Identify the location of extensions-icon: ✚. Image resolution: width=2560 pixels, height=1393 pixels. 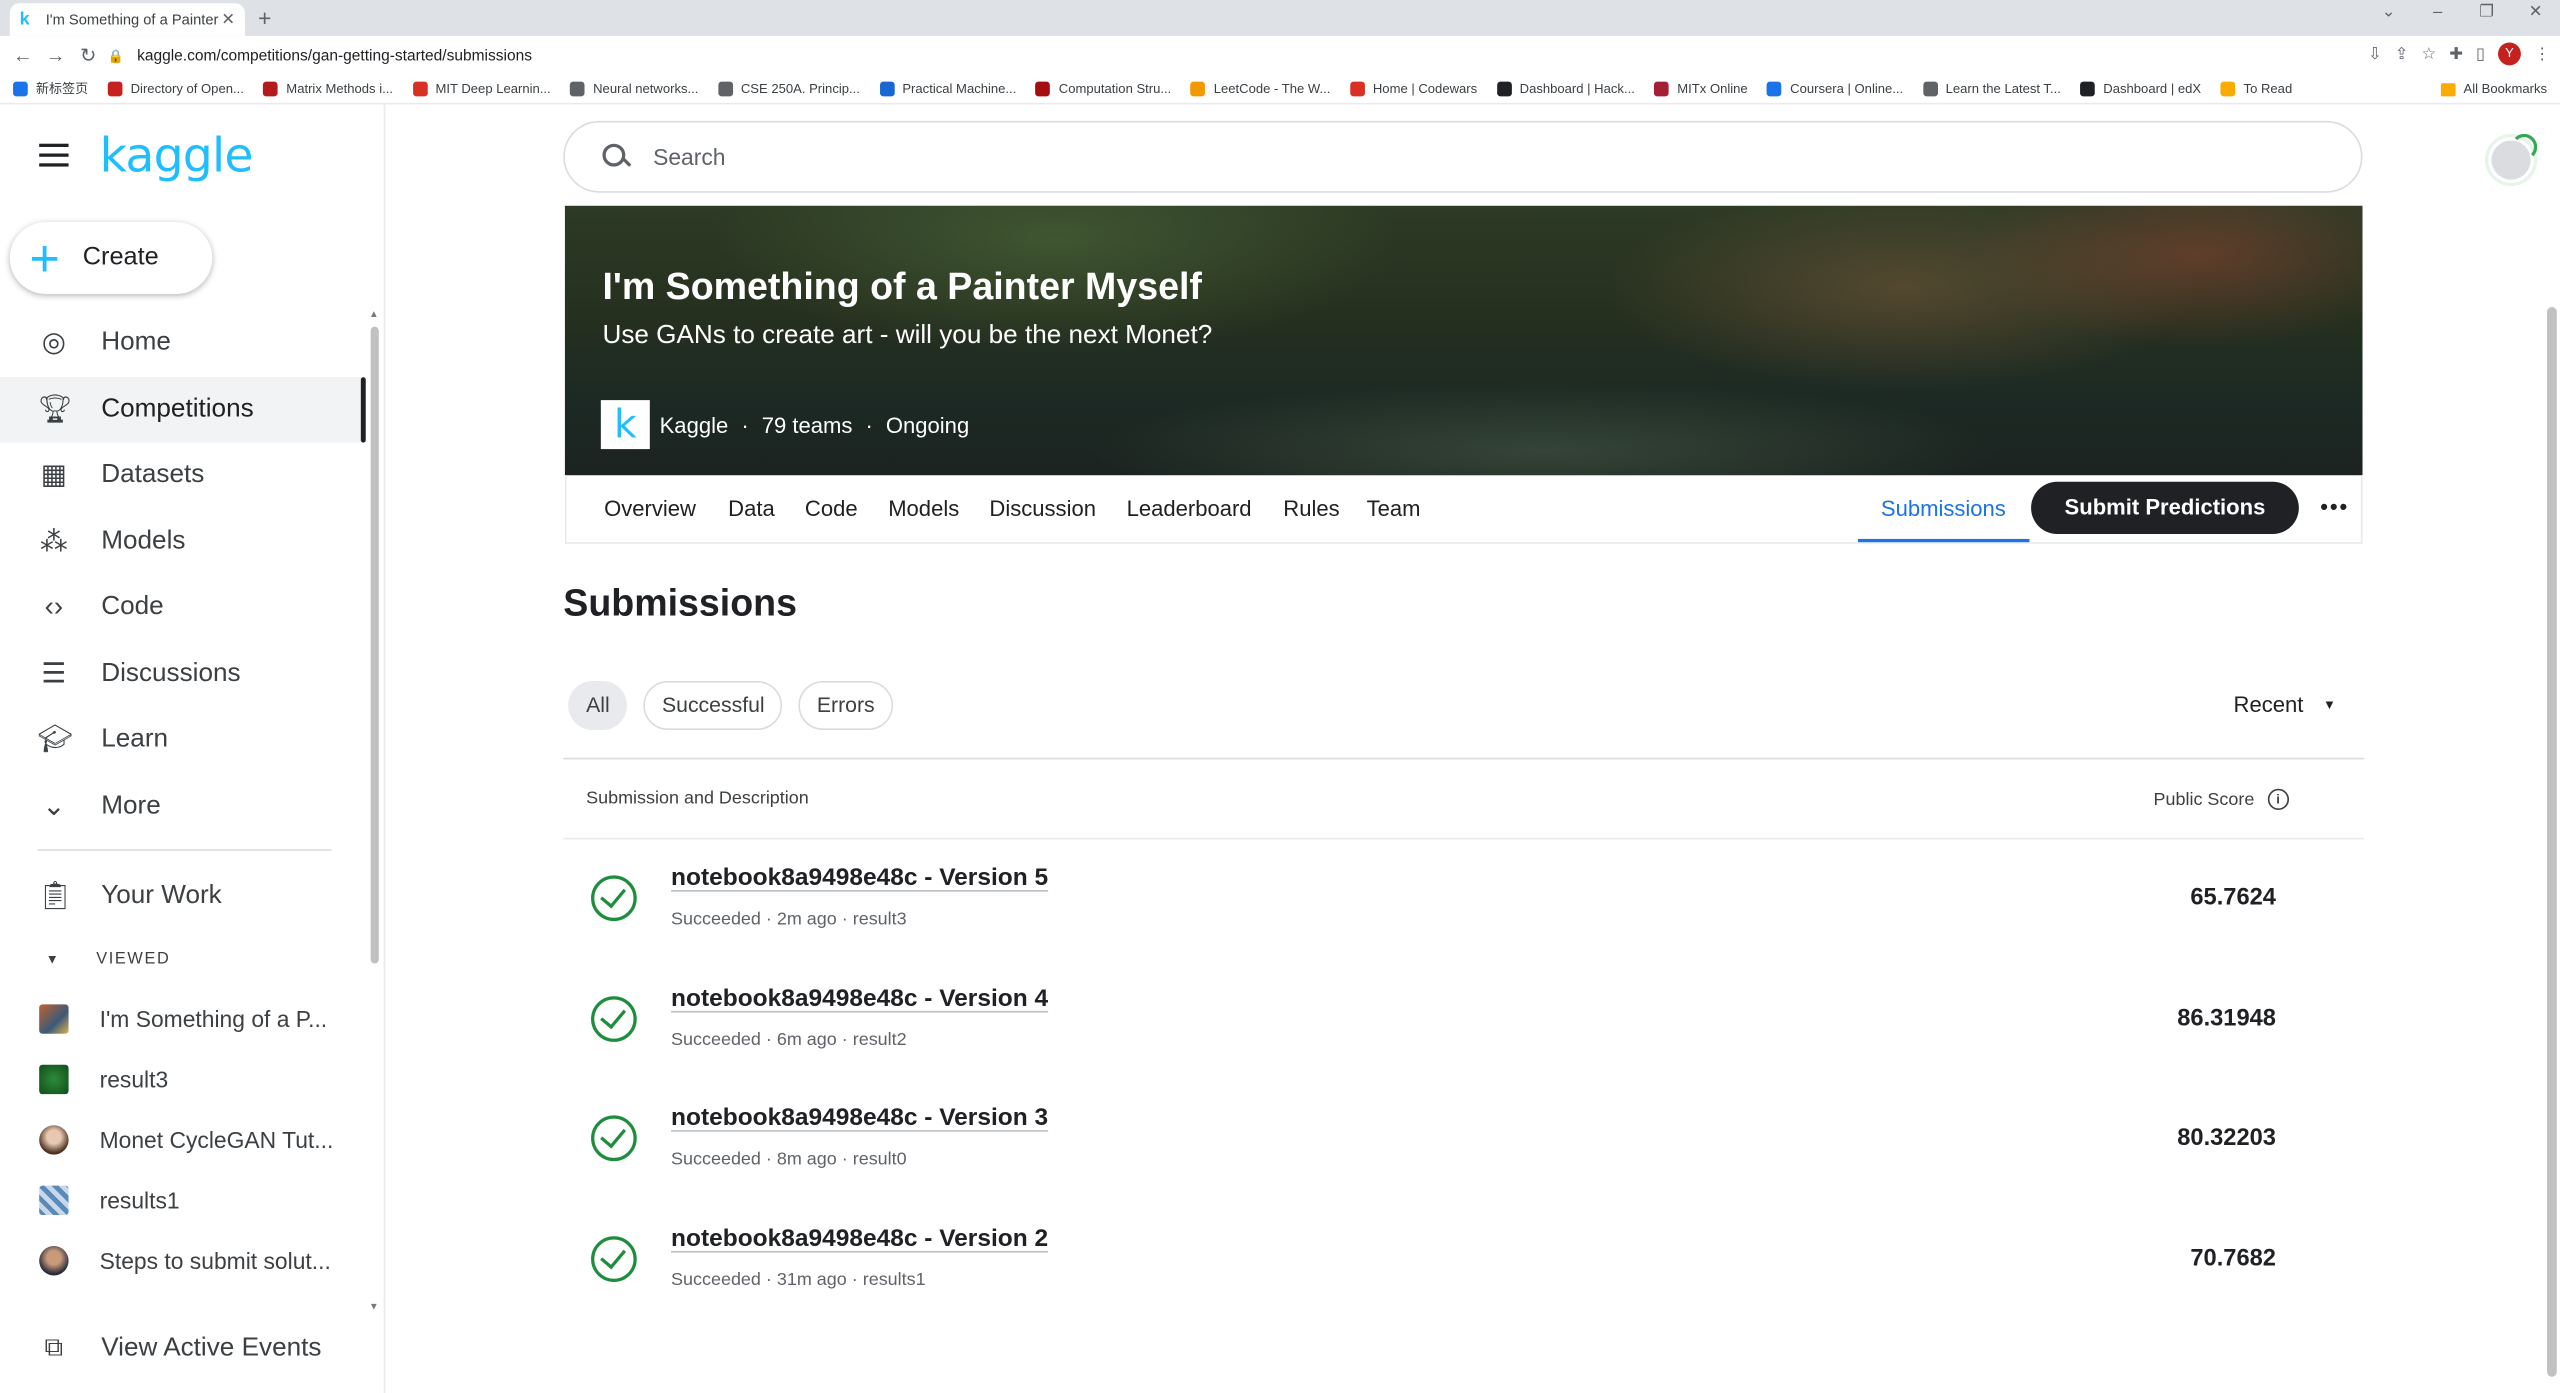
(2456, 54).